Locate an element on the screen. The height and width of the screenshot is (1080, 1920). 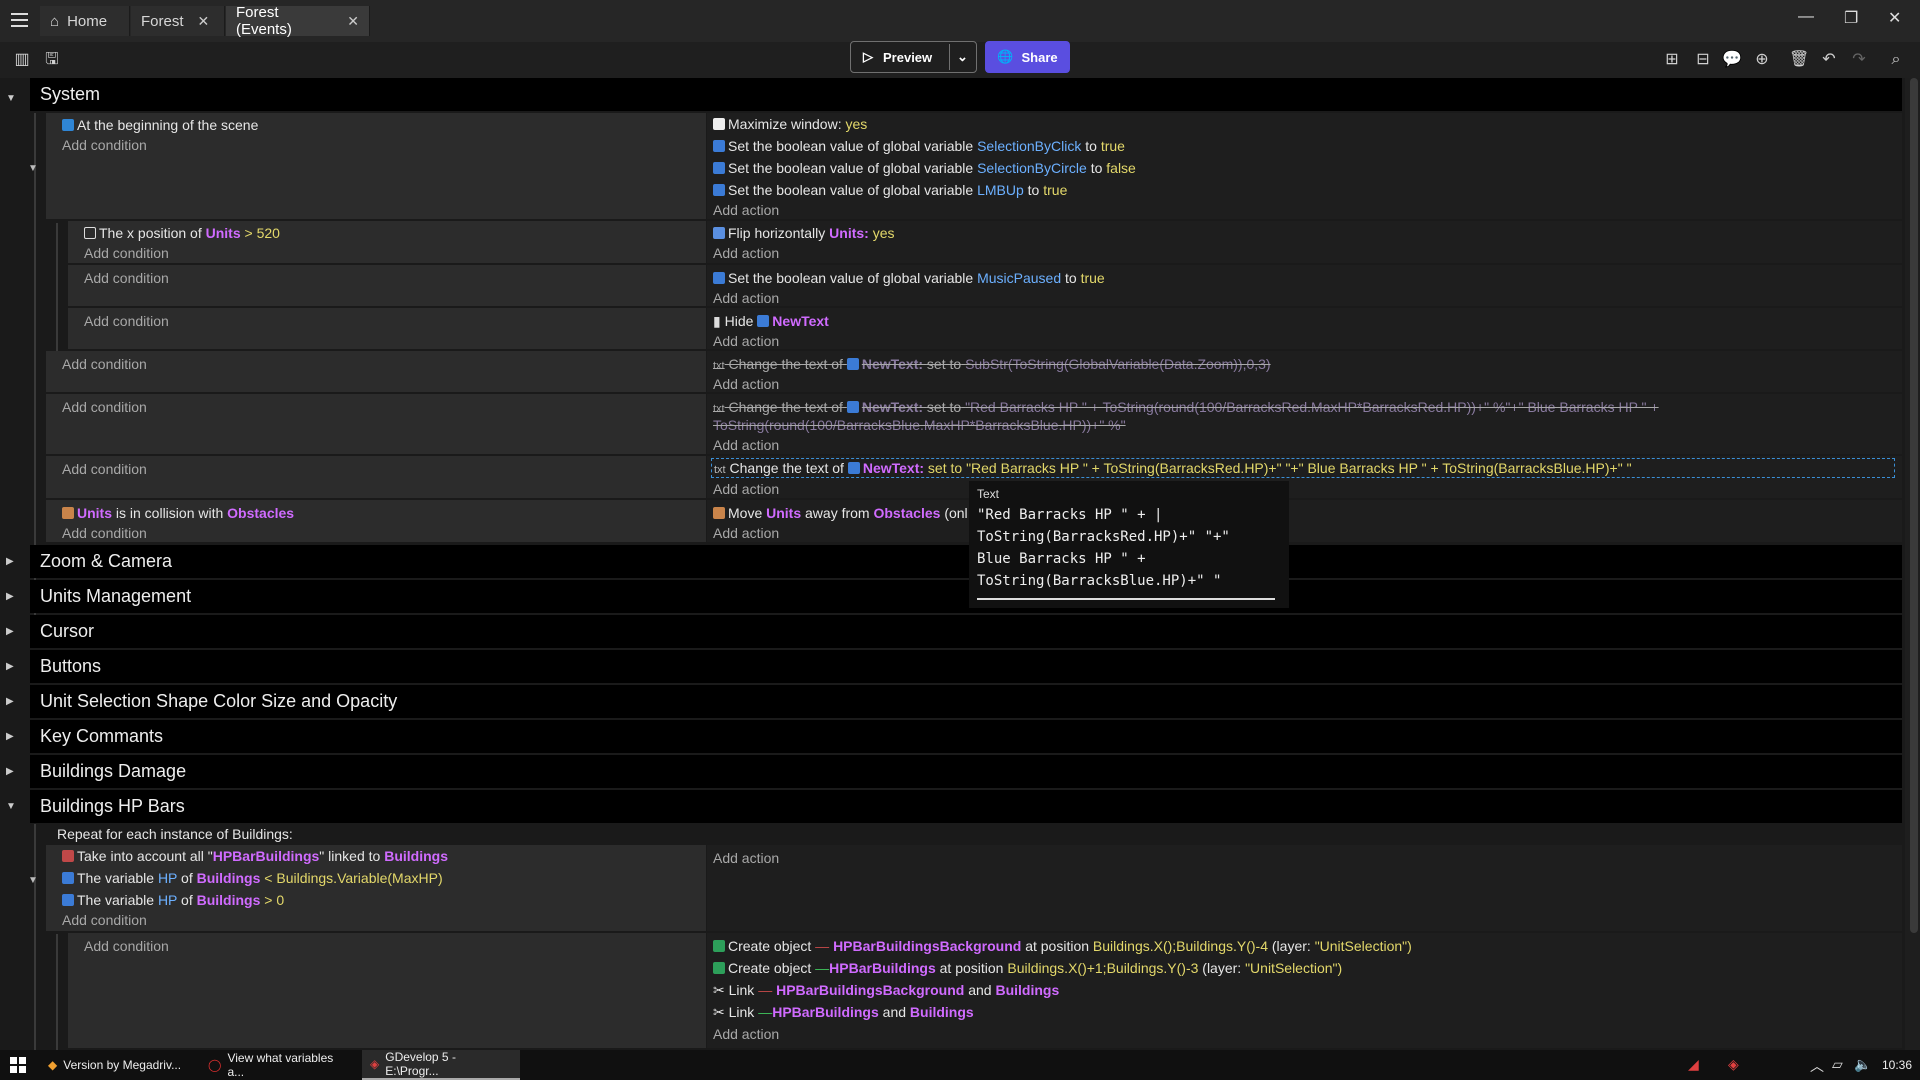
group-buildings-hp-bars: Buildings HP Bars is located at coordinates (966, 806).